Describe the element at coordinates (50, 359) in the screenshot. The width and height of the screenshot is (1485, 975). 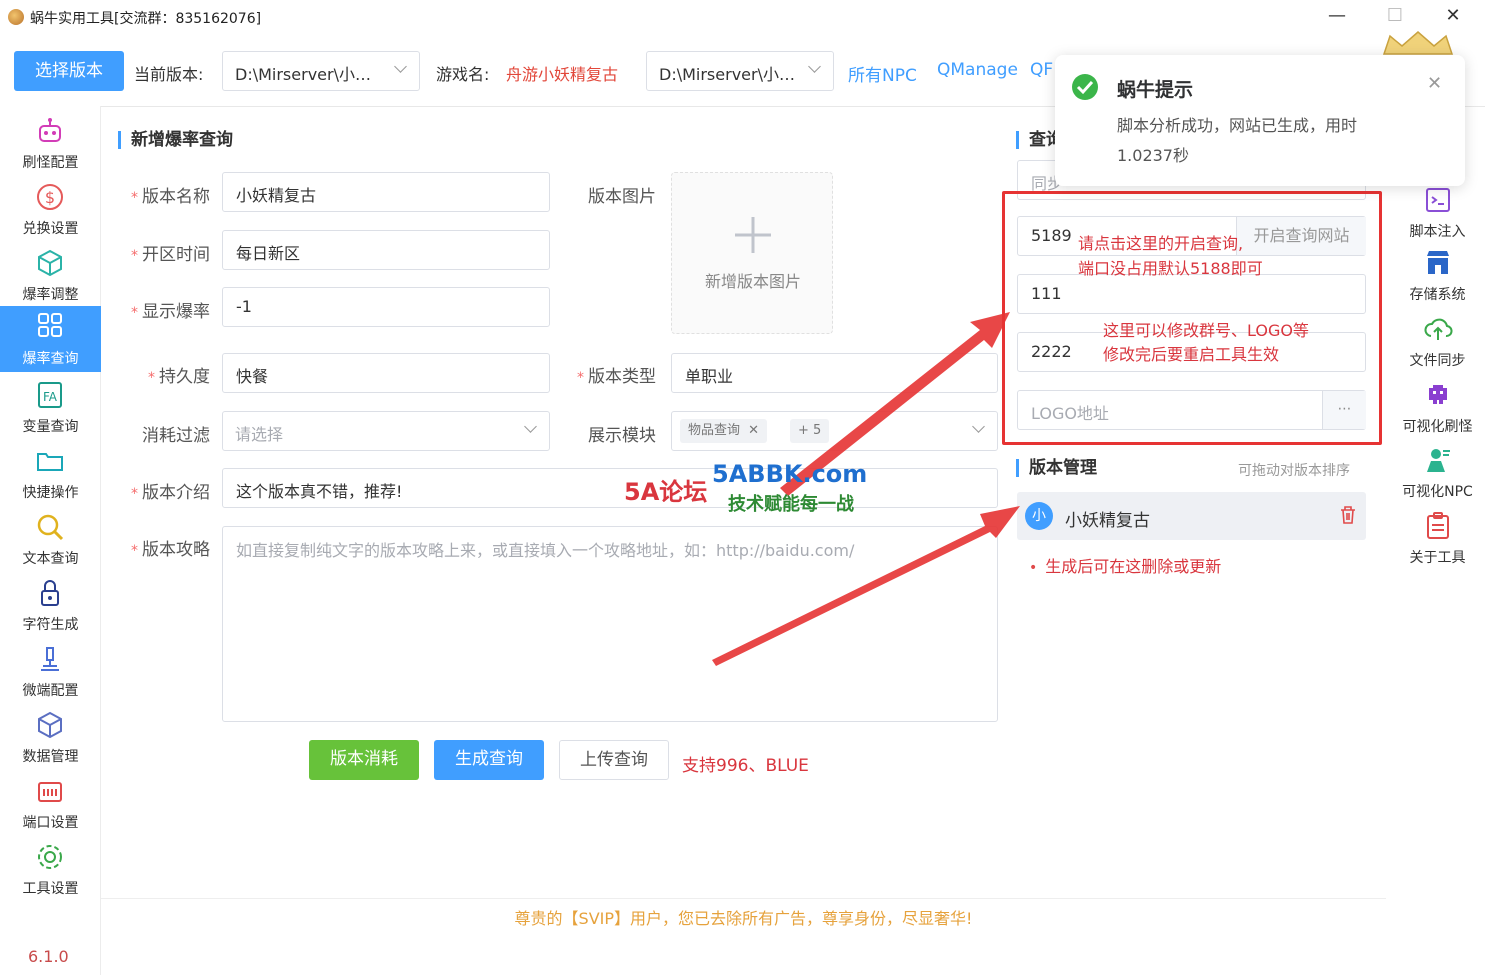
I see `sidebar-item-label: 爆率查询` at that location.